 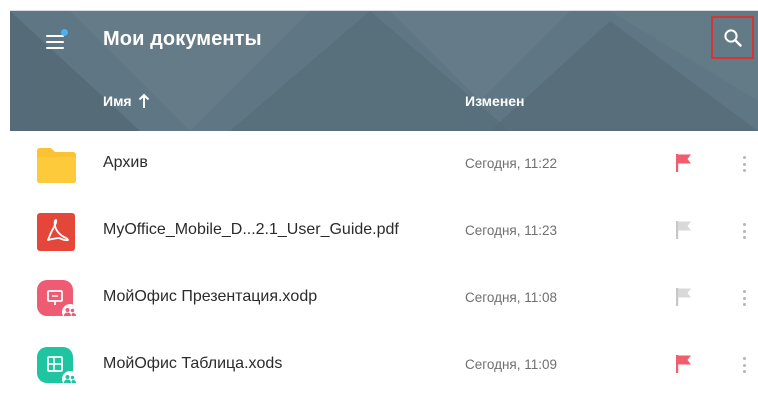 What do you see at coordinates (210, 296) in the screenshot?
I see `file-name: МойОфис Презентация.xodp` at bounding box center [210, 296].